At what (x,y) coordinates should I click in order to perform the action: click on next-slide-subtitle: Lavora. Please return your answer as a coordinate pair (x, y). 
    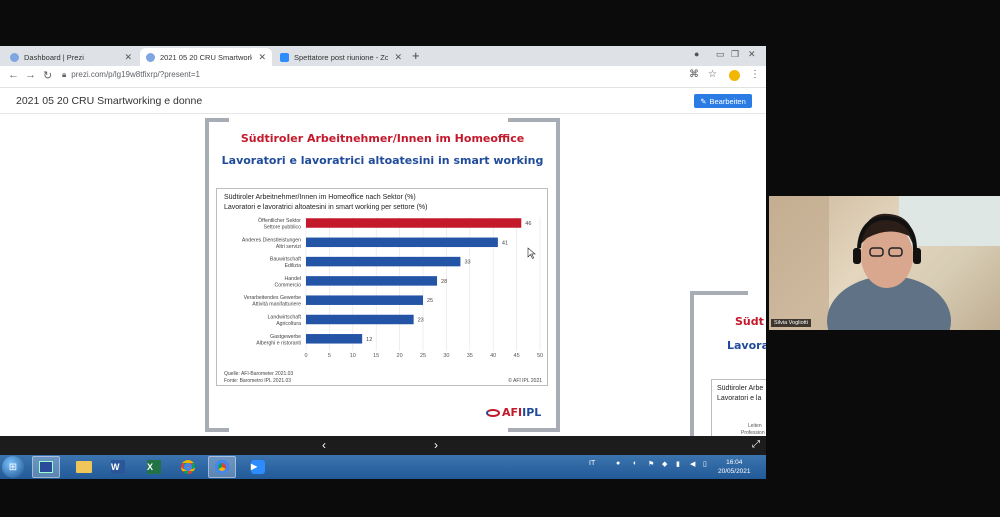
    Looking at the image, I should click on (746, 345).